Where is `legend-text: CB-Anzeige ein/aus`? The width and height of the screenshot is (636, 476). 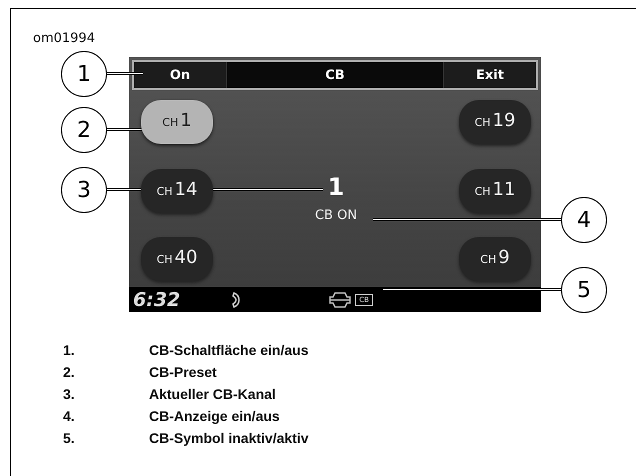 legend-text: CB-Anzeige ein/aus is located at coordinates (214, 416).